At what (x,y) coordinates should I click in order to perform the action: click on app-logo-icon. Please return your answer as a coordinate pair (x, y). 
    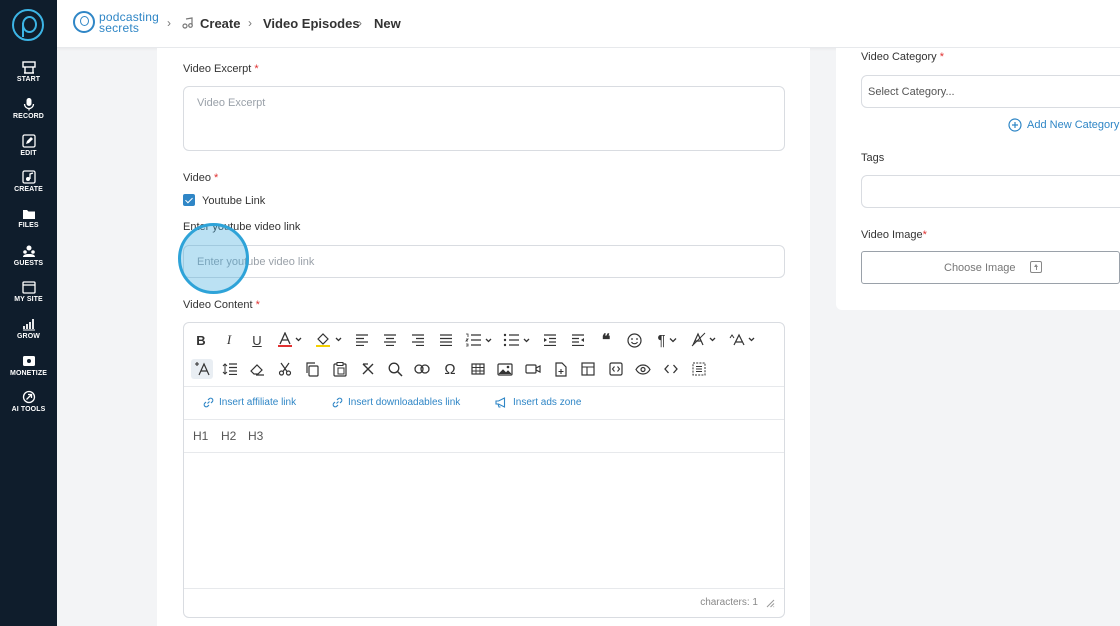
    Looking at the image, I should click on (28, 25).